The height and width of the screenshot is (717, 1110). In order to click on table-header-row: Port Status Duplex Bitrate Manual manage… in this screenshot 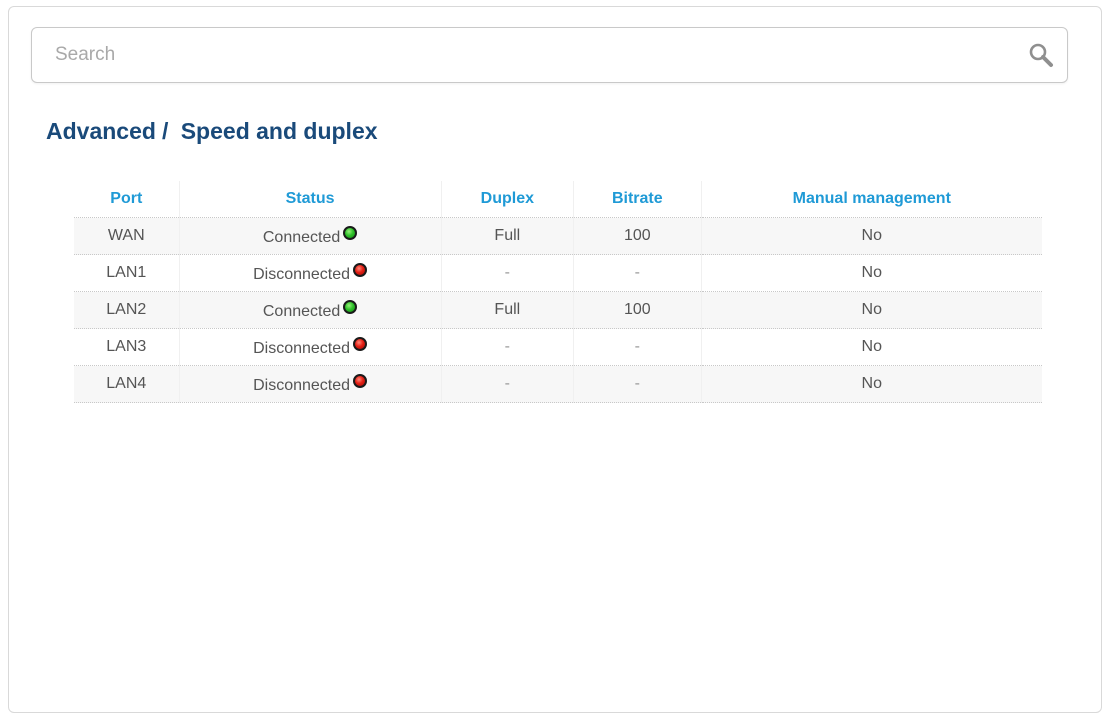, I will do `click(558, 199)`.